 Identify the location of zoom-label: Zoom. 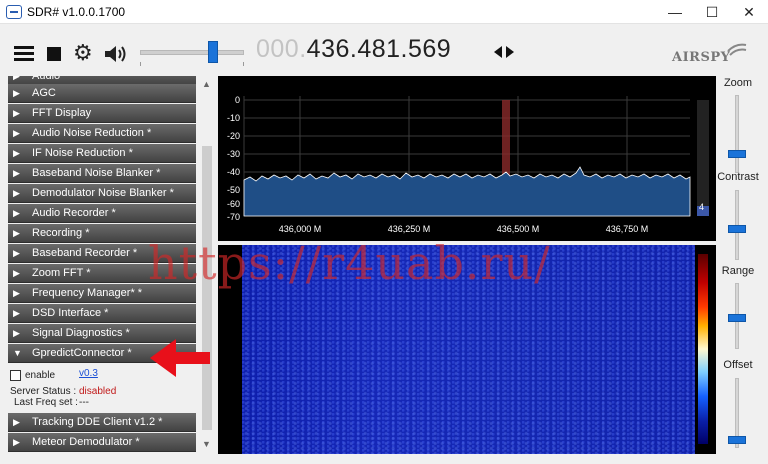
(738, 83).